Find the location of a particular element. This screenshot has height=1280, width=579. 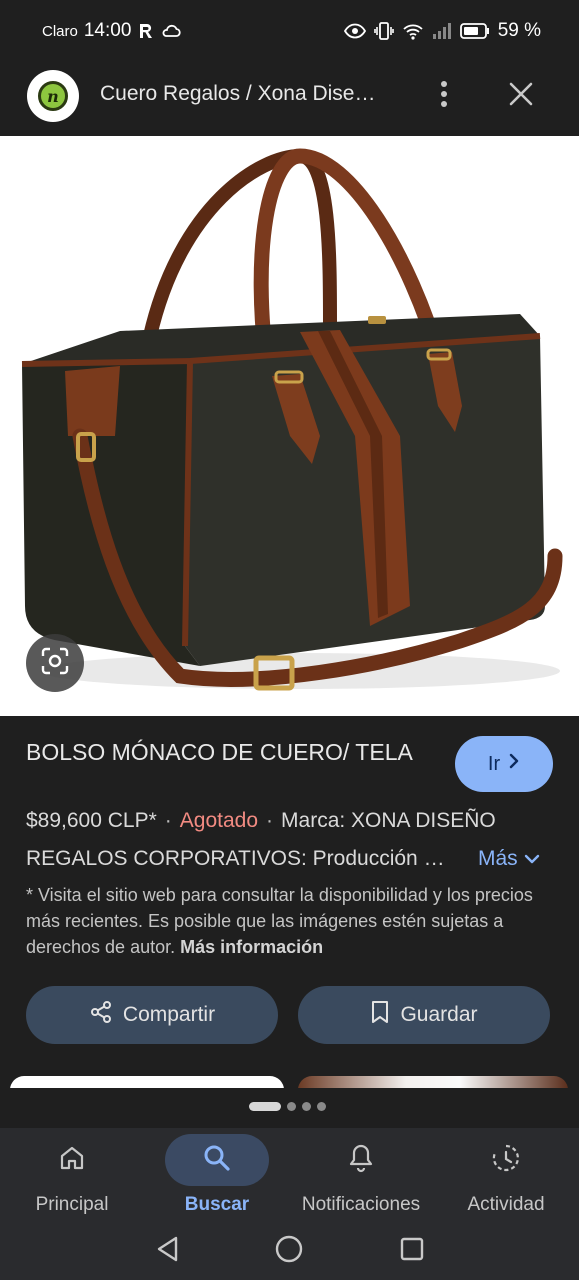

price: $89,600 CLP* is located at coordinates (91, 820).